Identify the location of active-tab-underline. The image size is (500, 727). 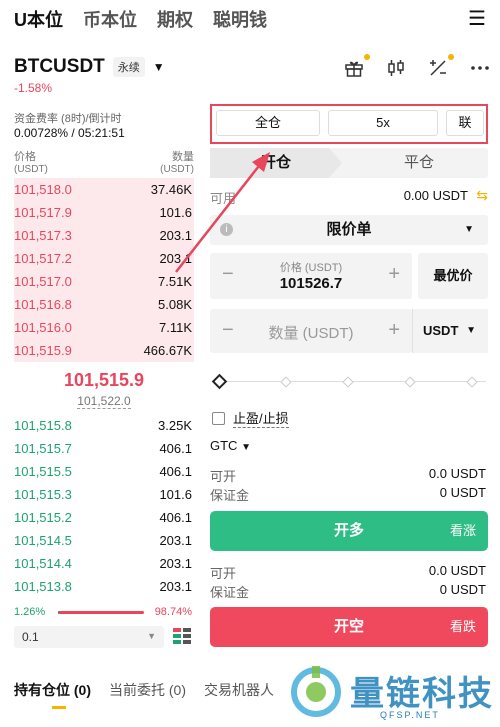
(59, 707).